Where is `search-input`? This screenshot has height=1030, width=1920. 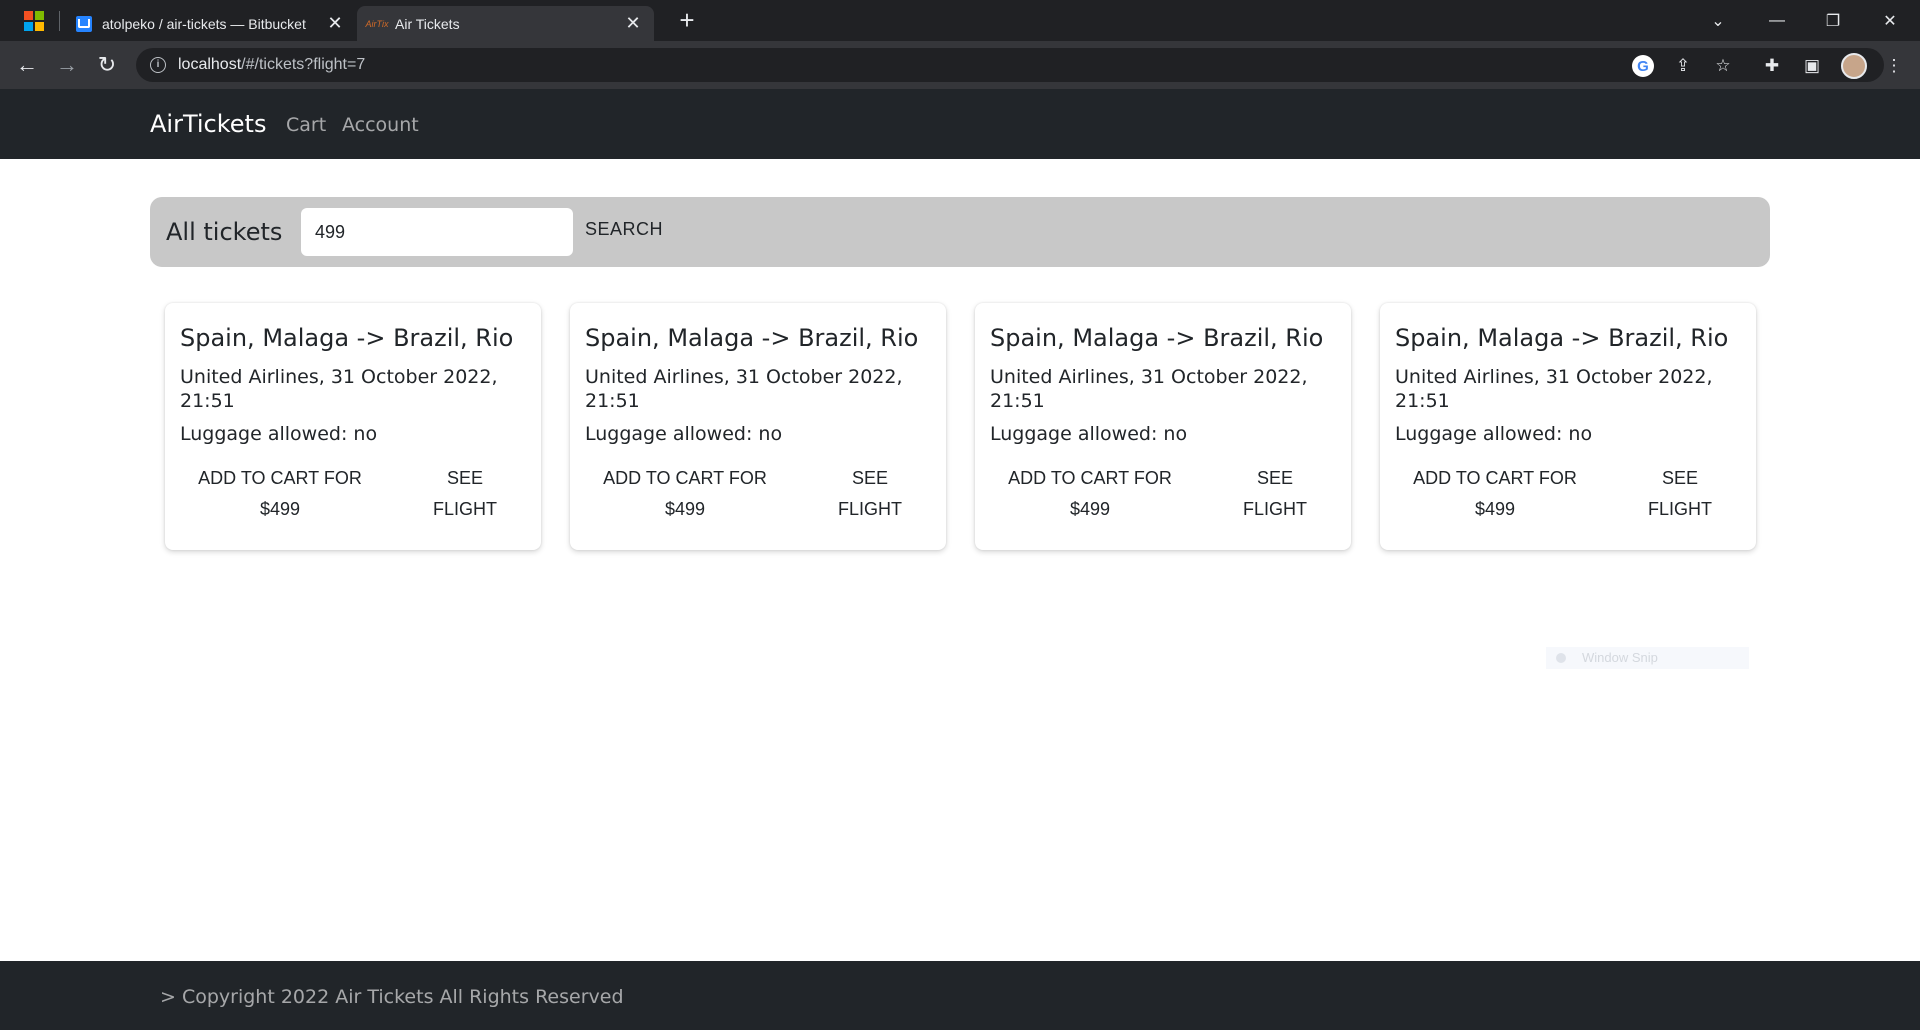
search-input is located at coordinates (437, 232).